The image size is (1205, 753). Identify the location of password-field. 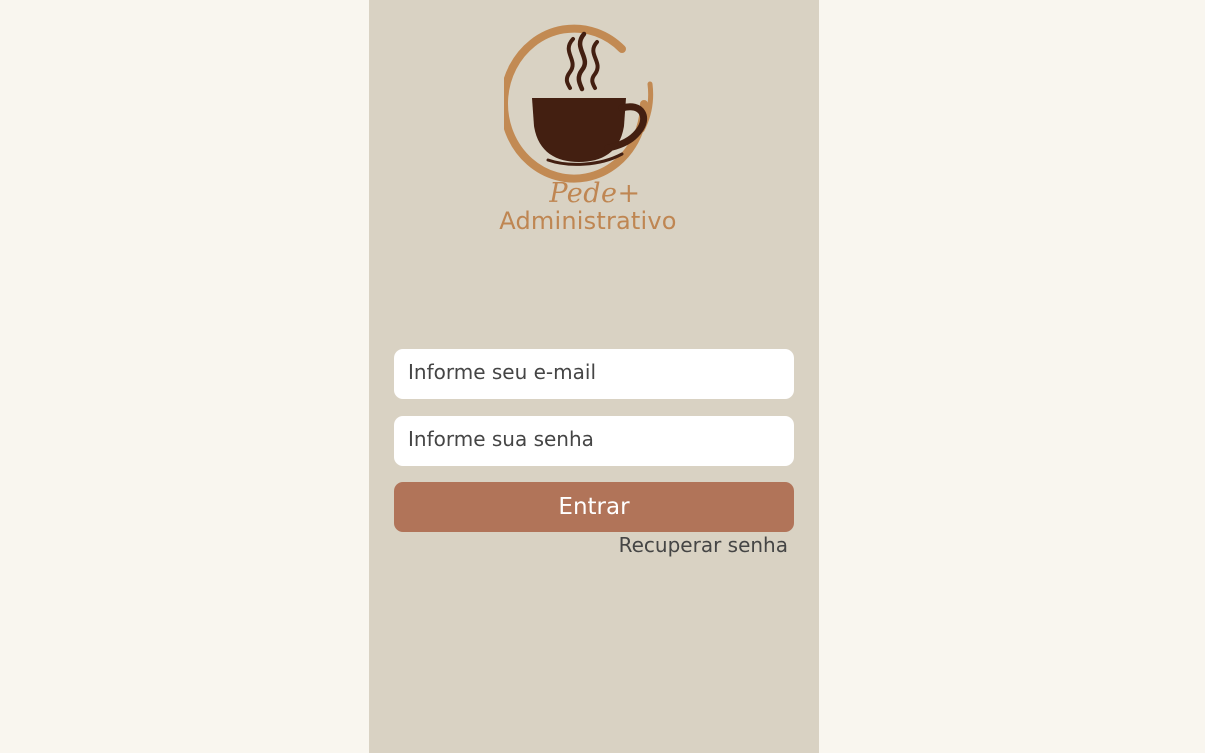
(594, 441).